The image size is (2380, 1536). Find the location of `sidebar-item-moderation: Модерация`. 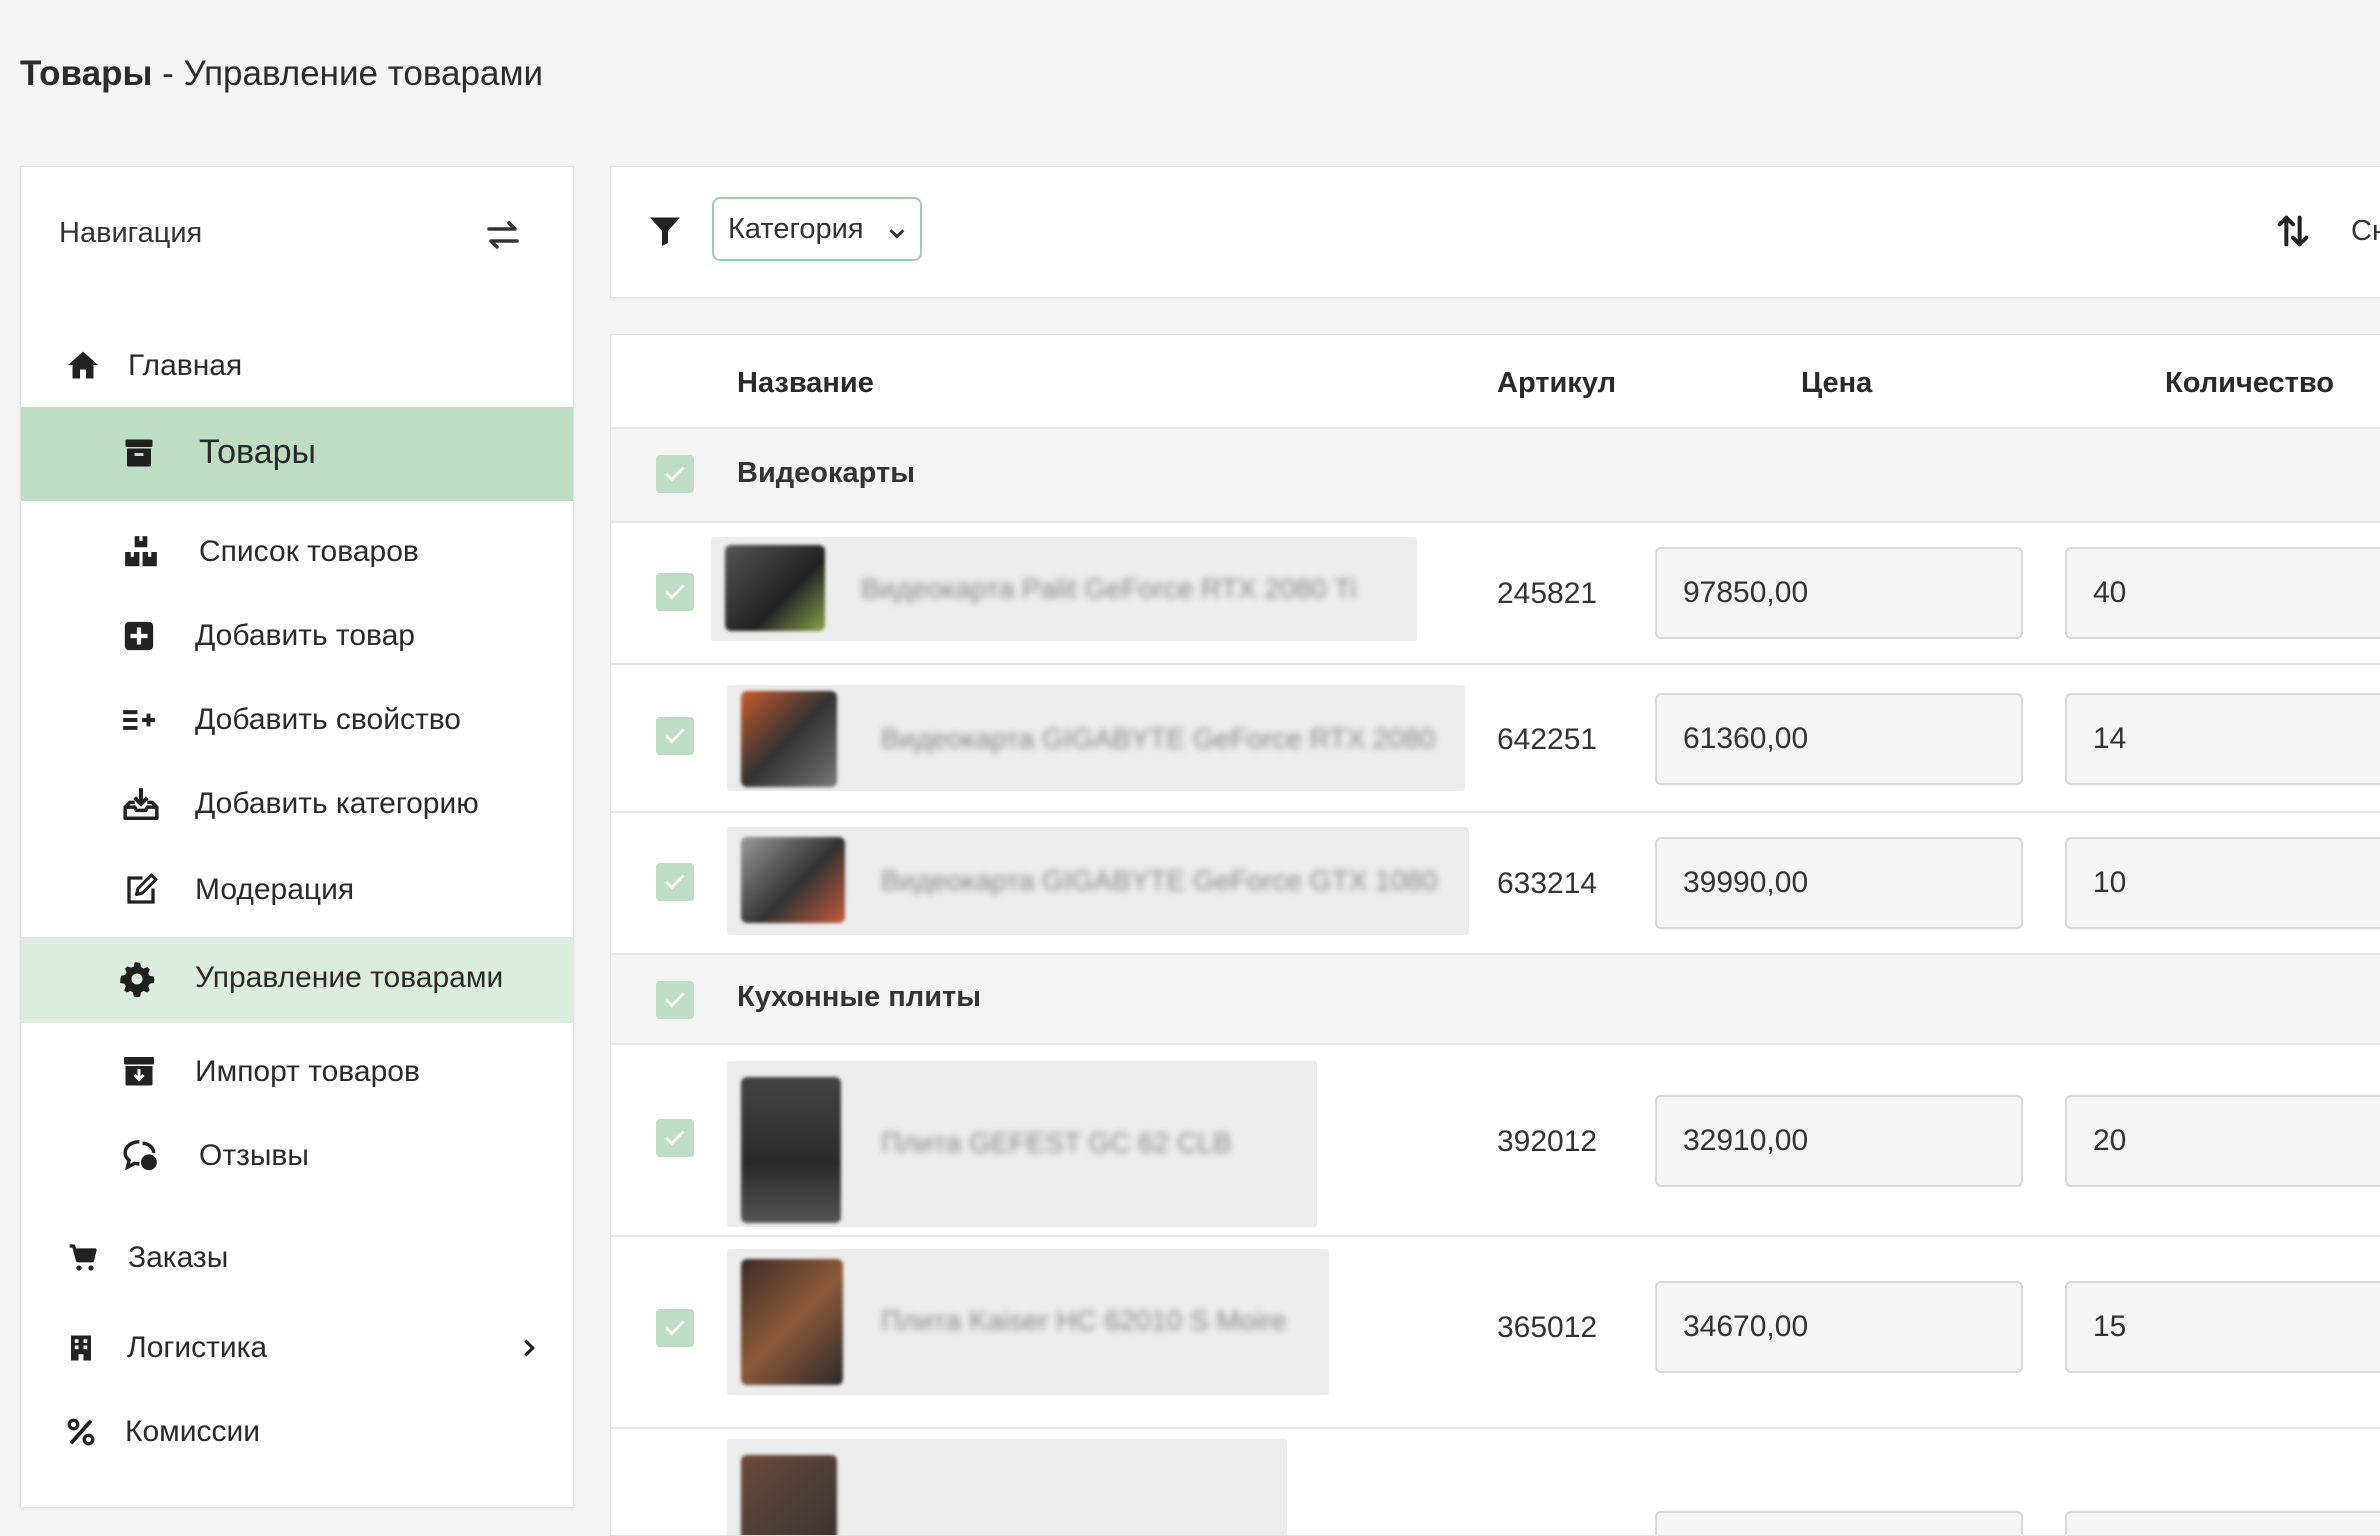

sidebar-item-moderation: Модерация is located at coordinates (297, 890).